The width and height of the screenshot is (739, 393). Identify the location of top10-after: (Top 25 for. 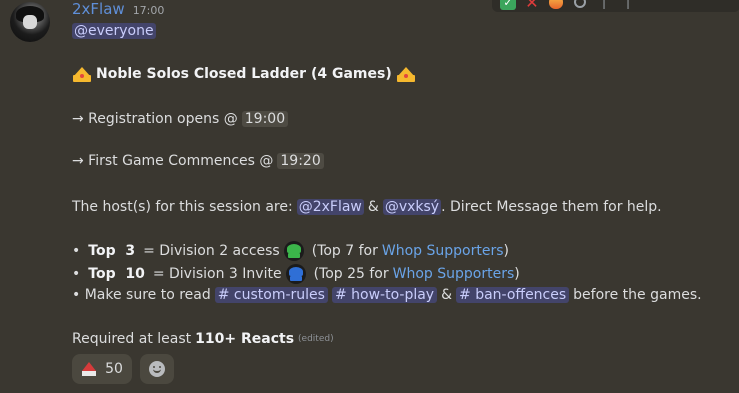
(351, 274).